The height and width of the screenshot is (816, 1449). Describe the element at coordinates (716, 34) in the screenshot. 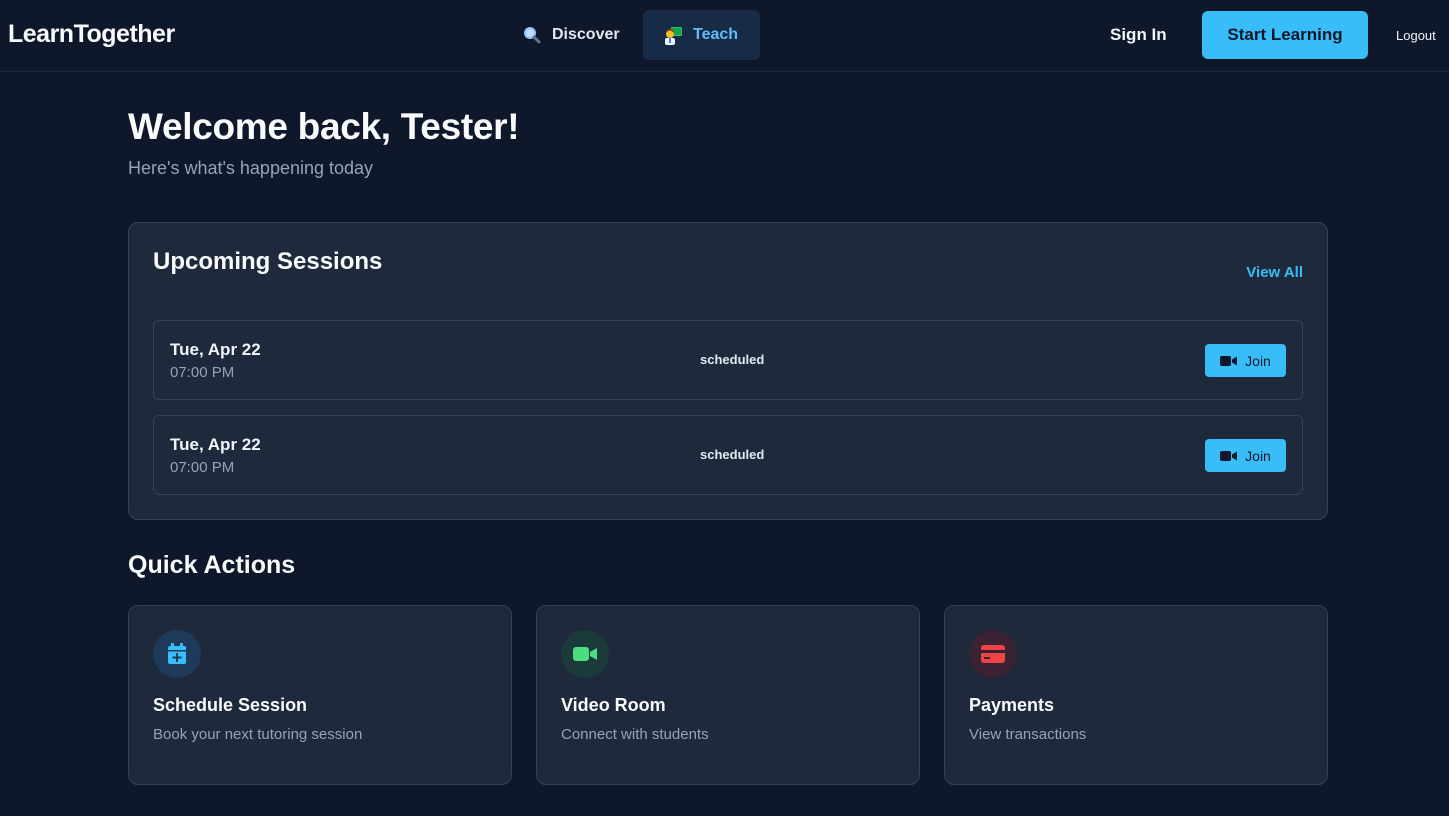

I see `nav-teach-label: Teach` at that location.